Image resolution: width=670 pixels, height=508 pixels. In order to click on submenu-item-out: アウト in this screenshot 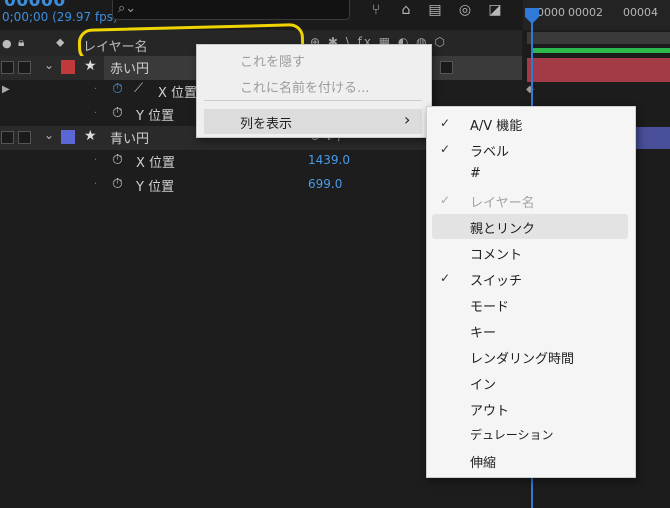, I will do `click(489, 409)`.